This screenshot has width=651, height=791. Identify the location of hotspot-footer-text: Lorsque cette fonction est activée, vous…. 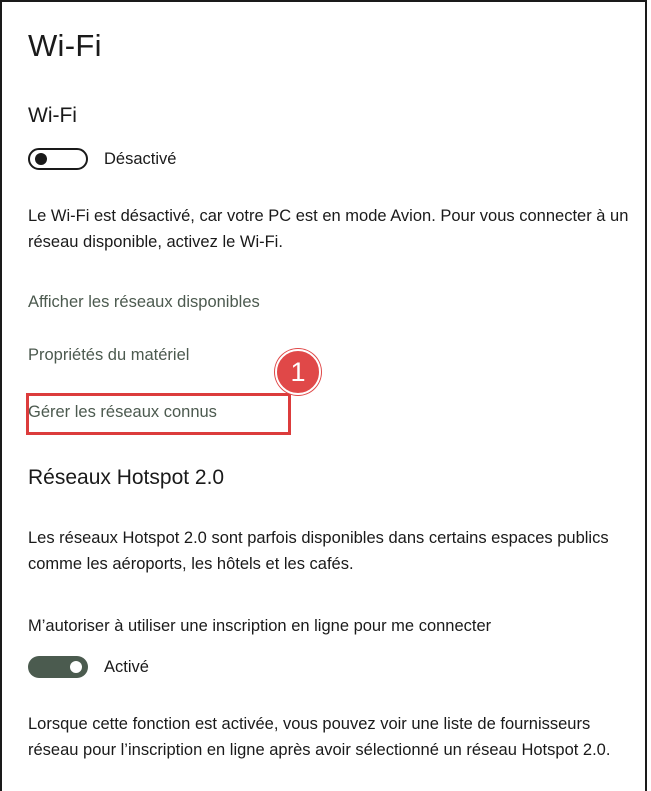
(319, 737).